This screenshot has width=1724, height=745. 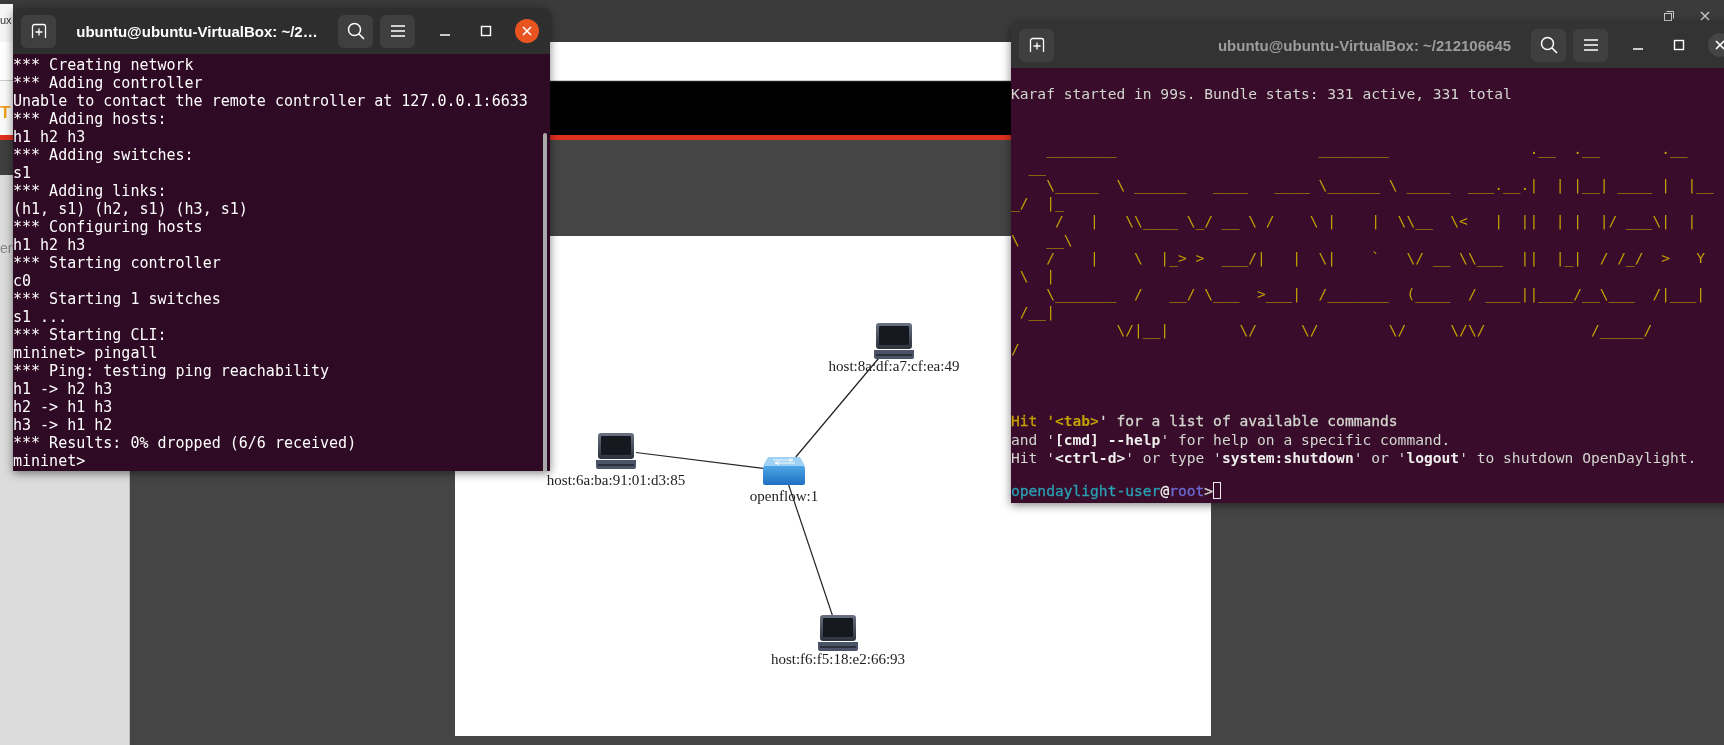 I want to click on terminal-line: *** Ping: testing ping reachability, so click(x=171, y=371).